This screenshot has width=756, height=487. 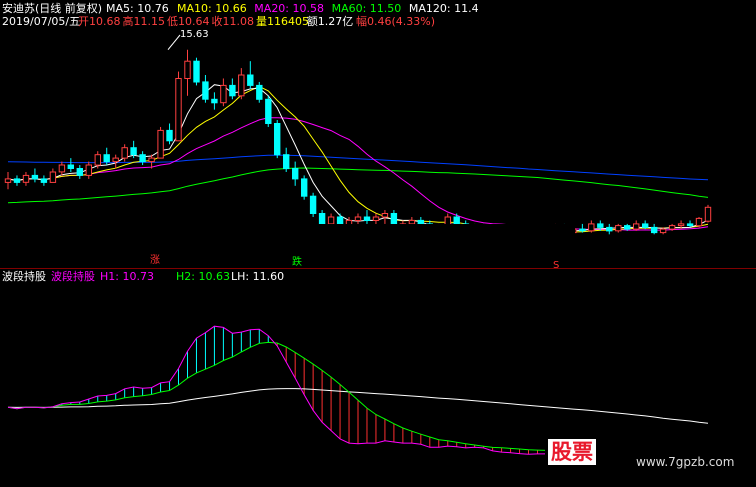 I want to click on ma-legend-item: MA5: 10.76, so click(x=137, y=8).